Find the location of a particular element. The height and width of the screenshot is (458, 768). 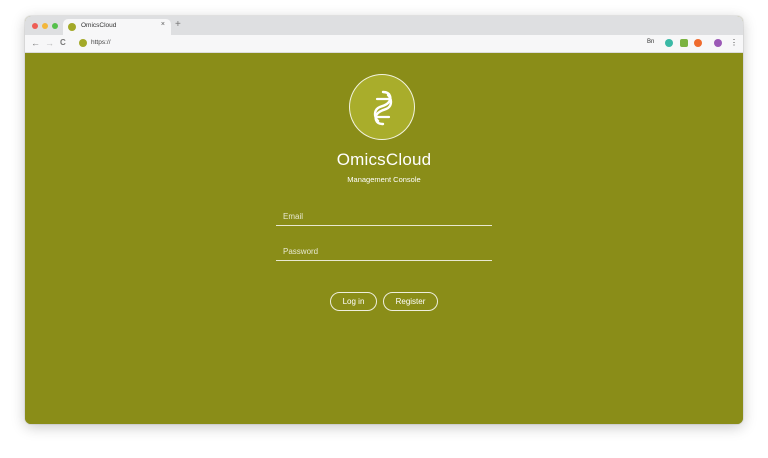

window-controls is located at coordinates (45, 26).